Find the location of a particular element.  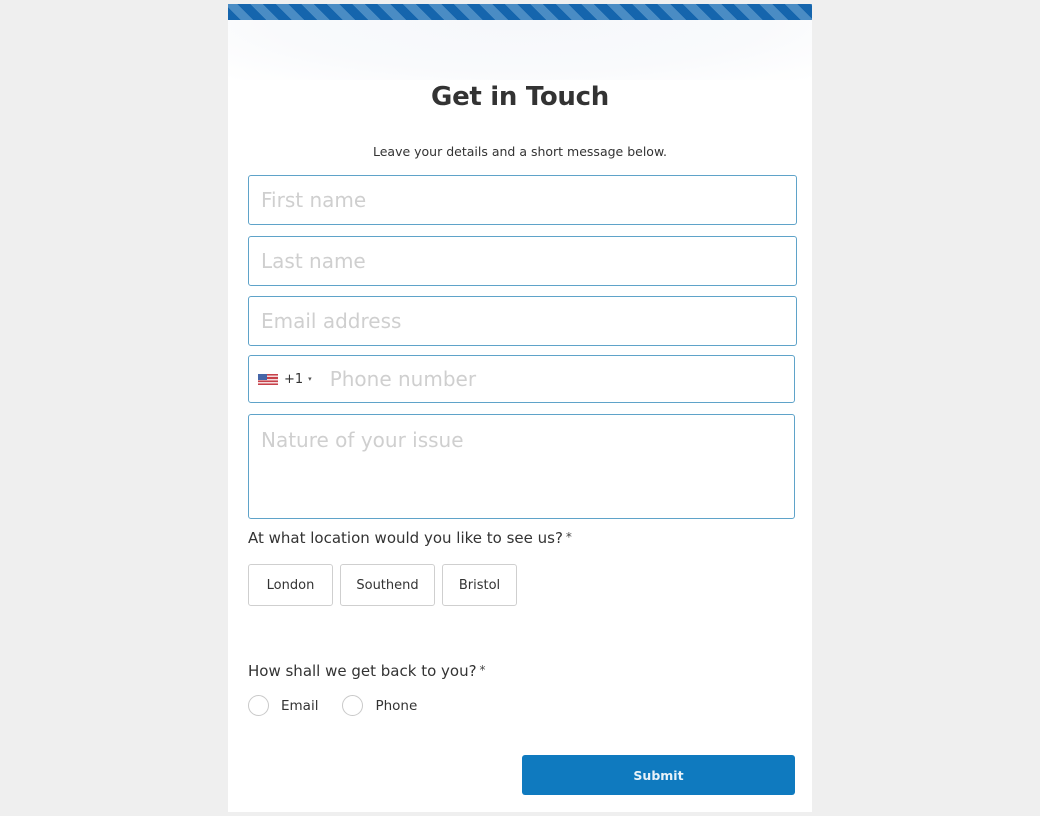

phone-number-input is located at coordinates (539, 379).